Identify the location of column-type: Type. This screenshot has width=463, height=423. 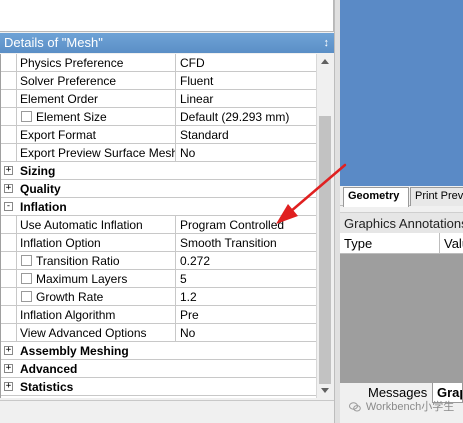
(390, 243).